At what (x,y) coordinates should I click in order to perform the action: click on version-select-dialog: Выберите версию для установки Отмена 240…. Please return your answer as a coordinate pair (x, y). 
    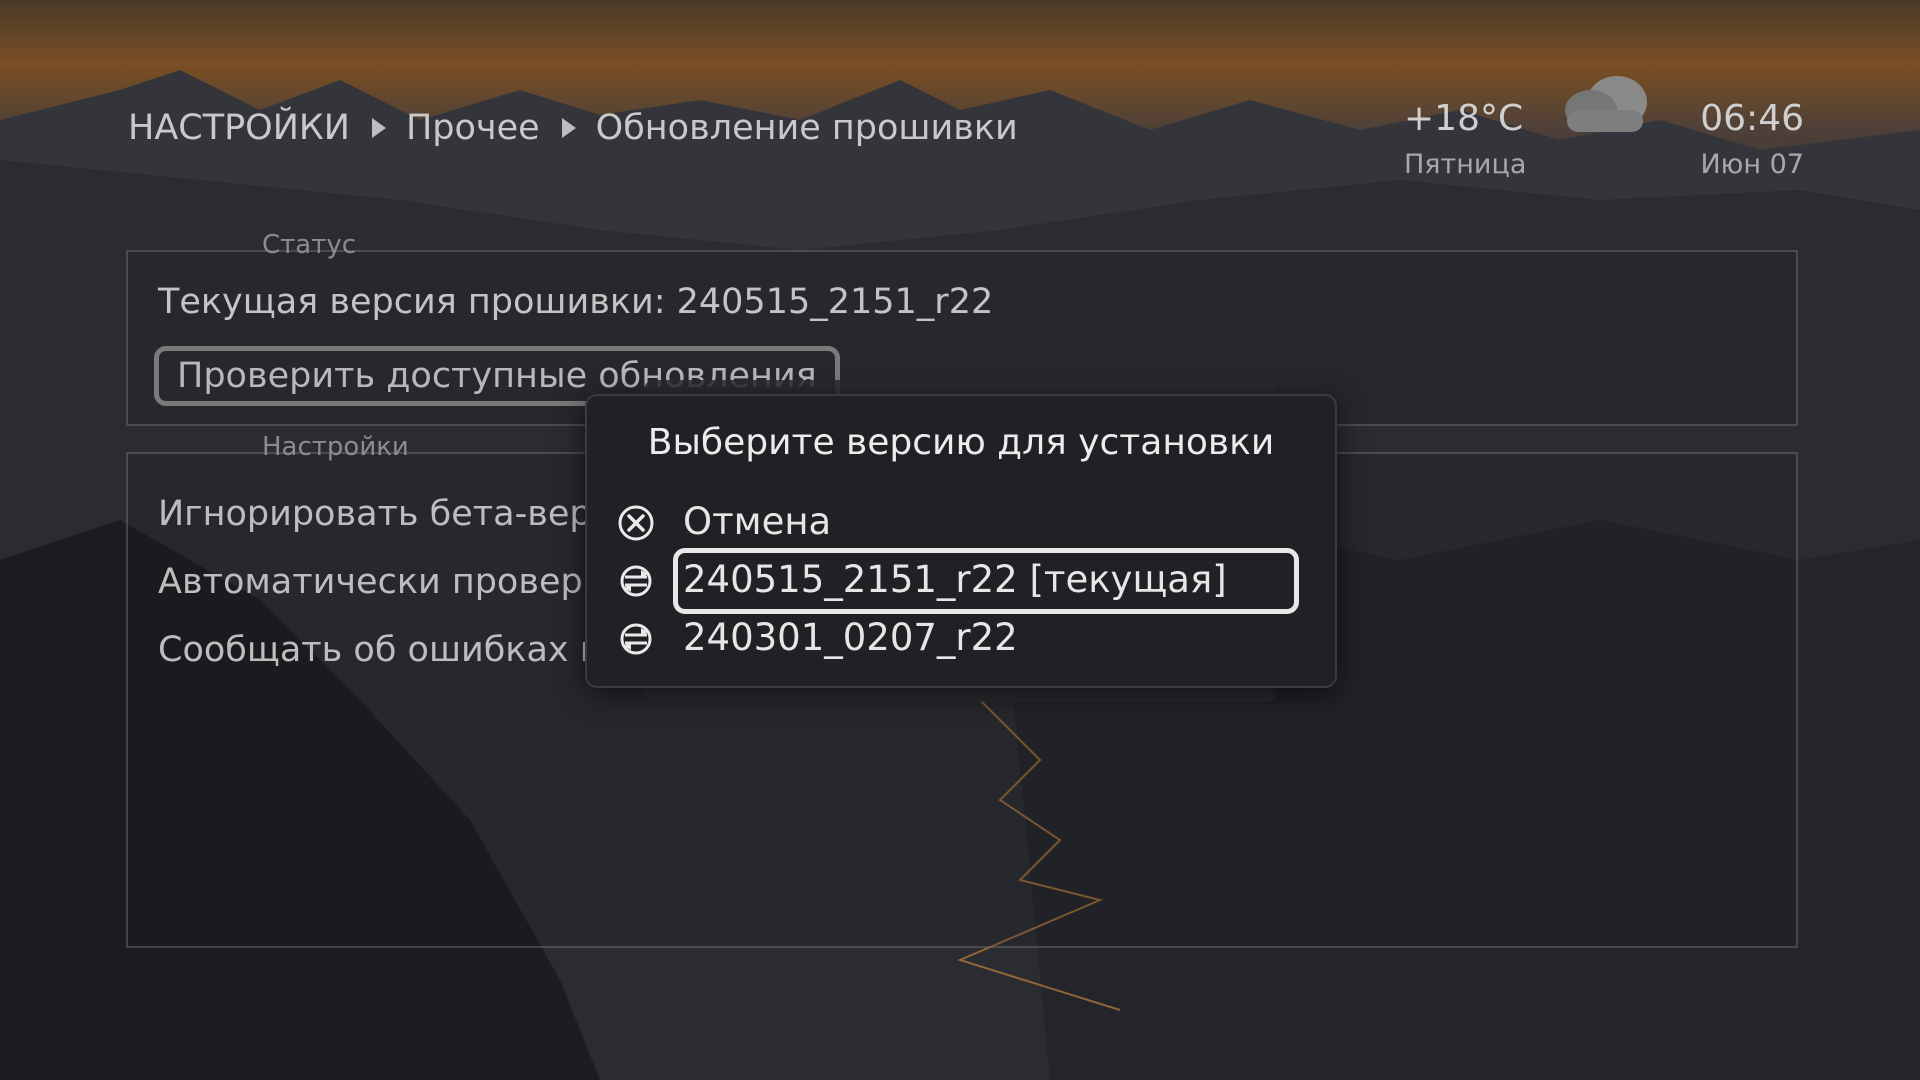
    Looking at the image, I should click on (961, 541).